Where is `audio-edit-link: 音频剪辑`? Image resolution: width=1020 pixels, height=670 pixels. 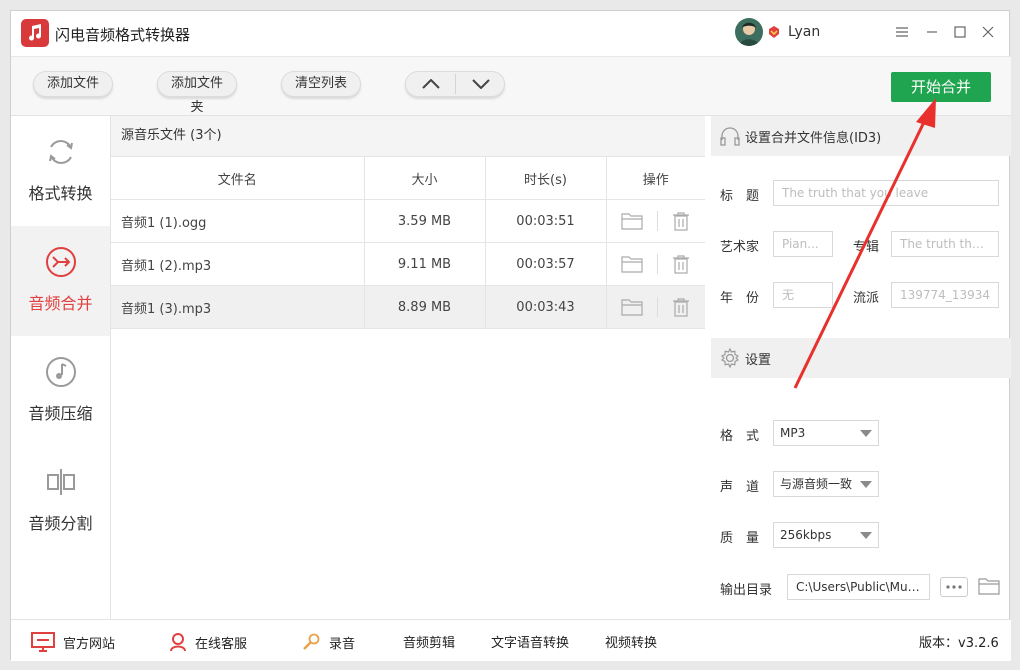
audio-edit-link: 音频剪辑 is located at coordinates (429, 641).